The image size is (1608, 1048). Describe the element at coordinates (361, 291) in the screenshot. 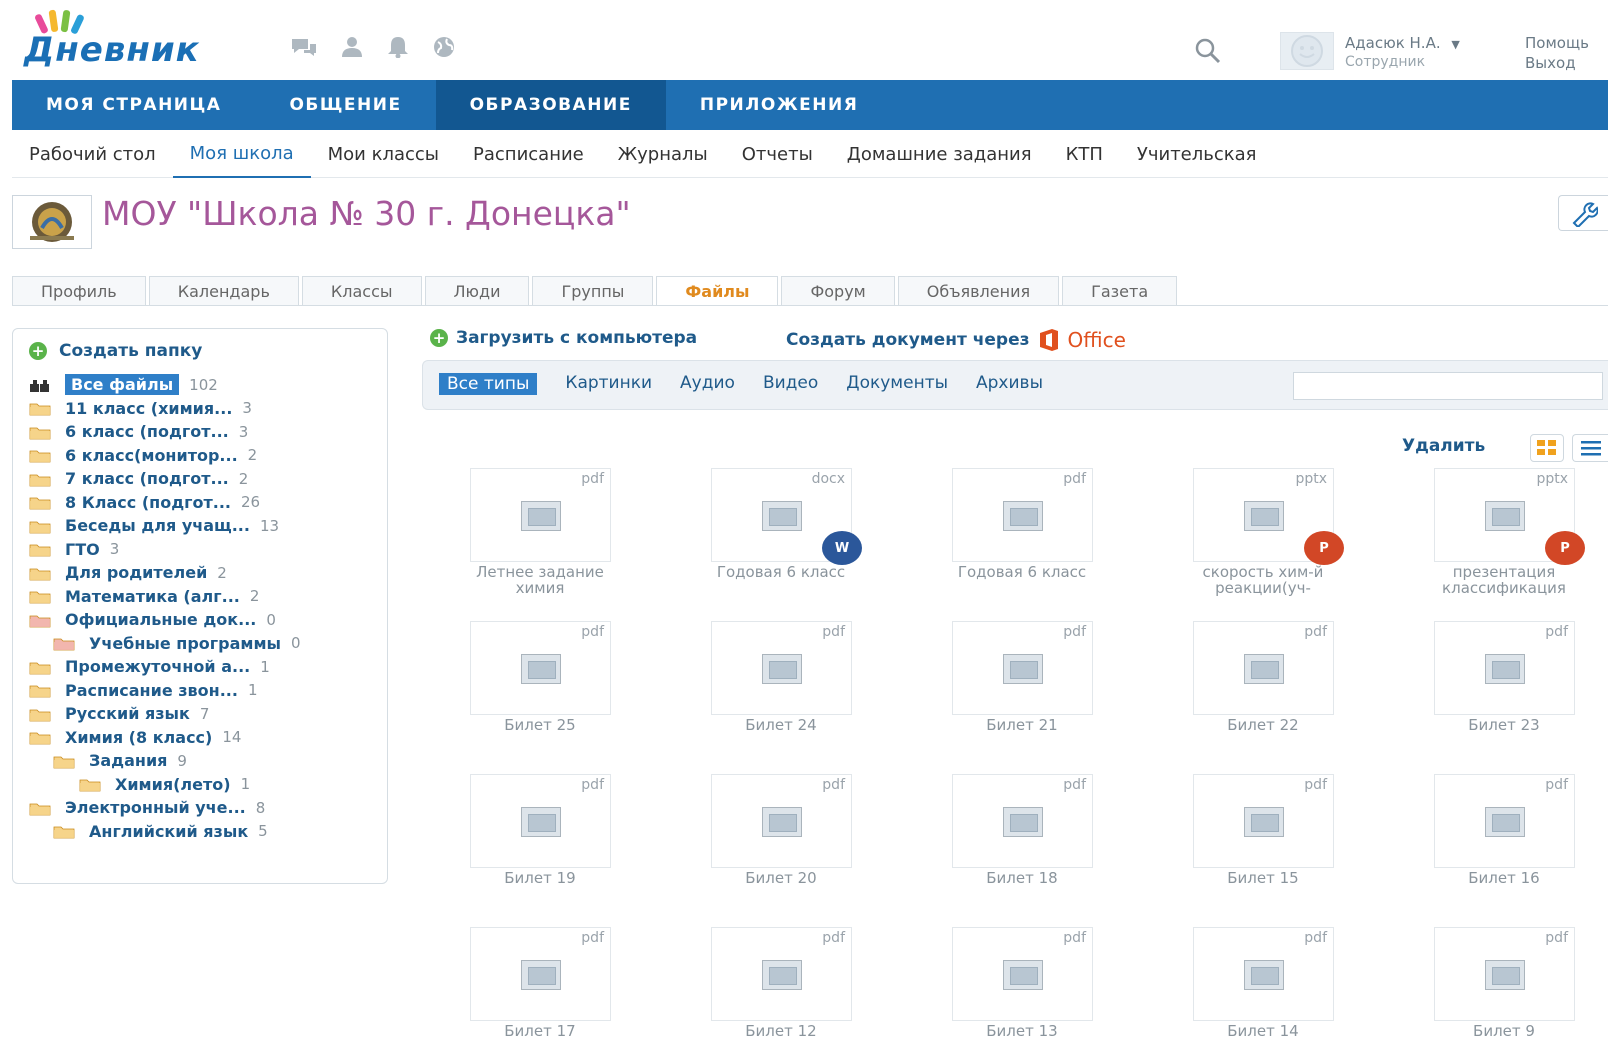

I see `tab-classes: Классы` at that location.